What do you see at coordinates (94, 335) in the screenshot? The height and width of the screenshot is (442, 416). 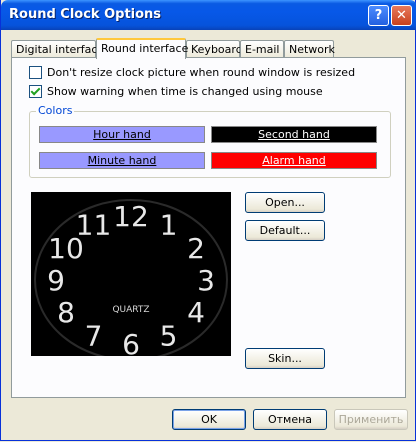 I see `clock-numeral-7: 7` at bounding box center [94, 335].